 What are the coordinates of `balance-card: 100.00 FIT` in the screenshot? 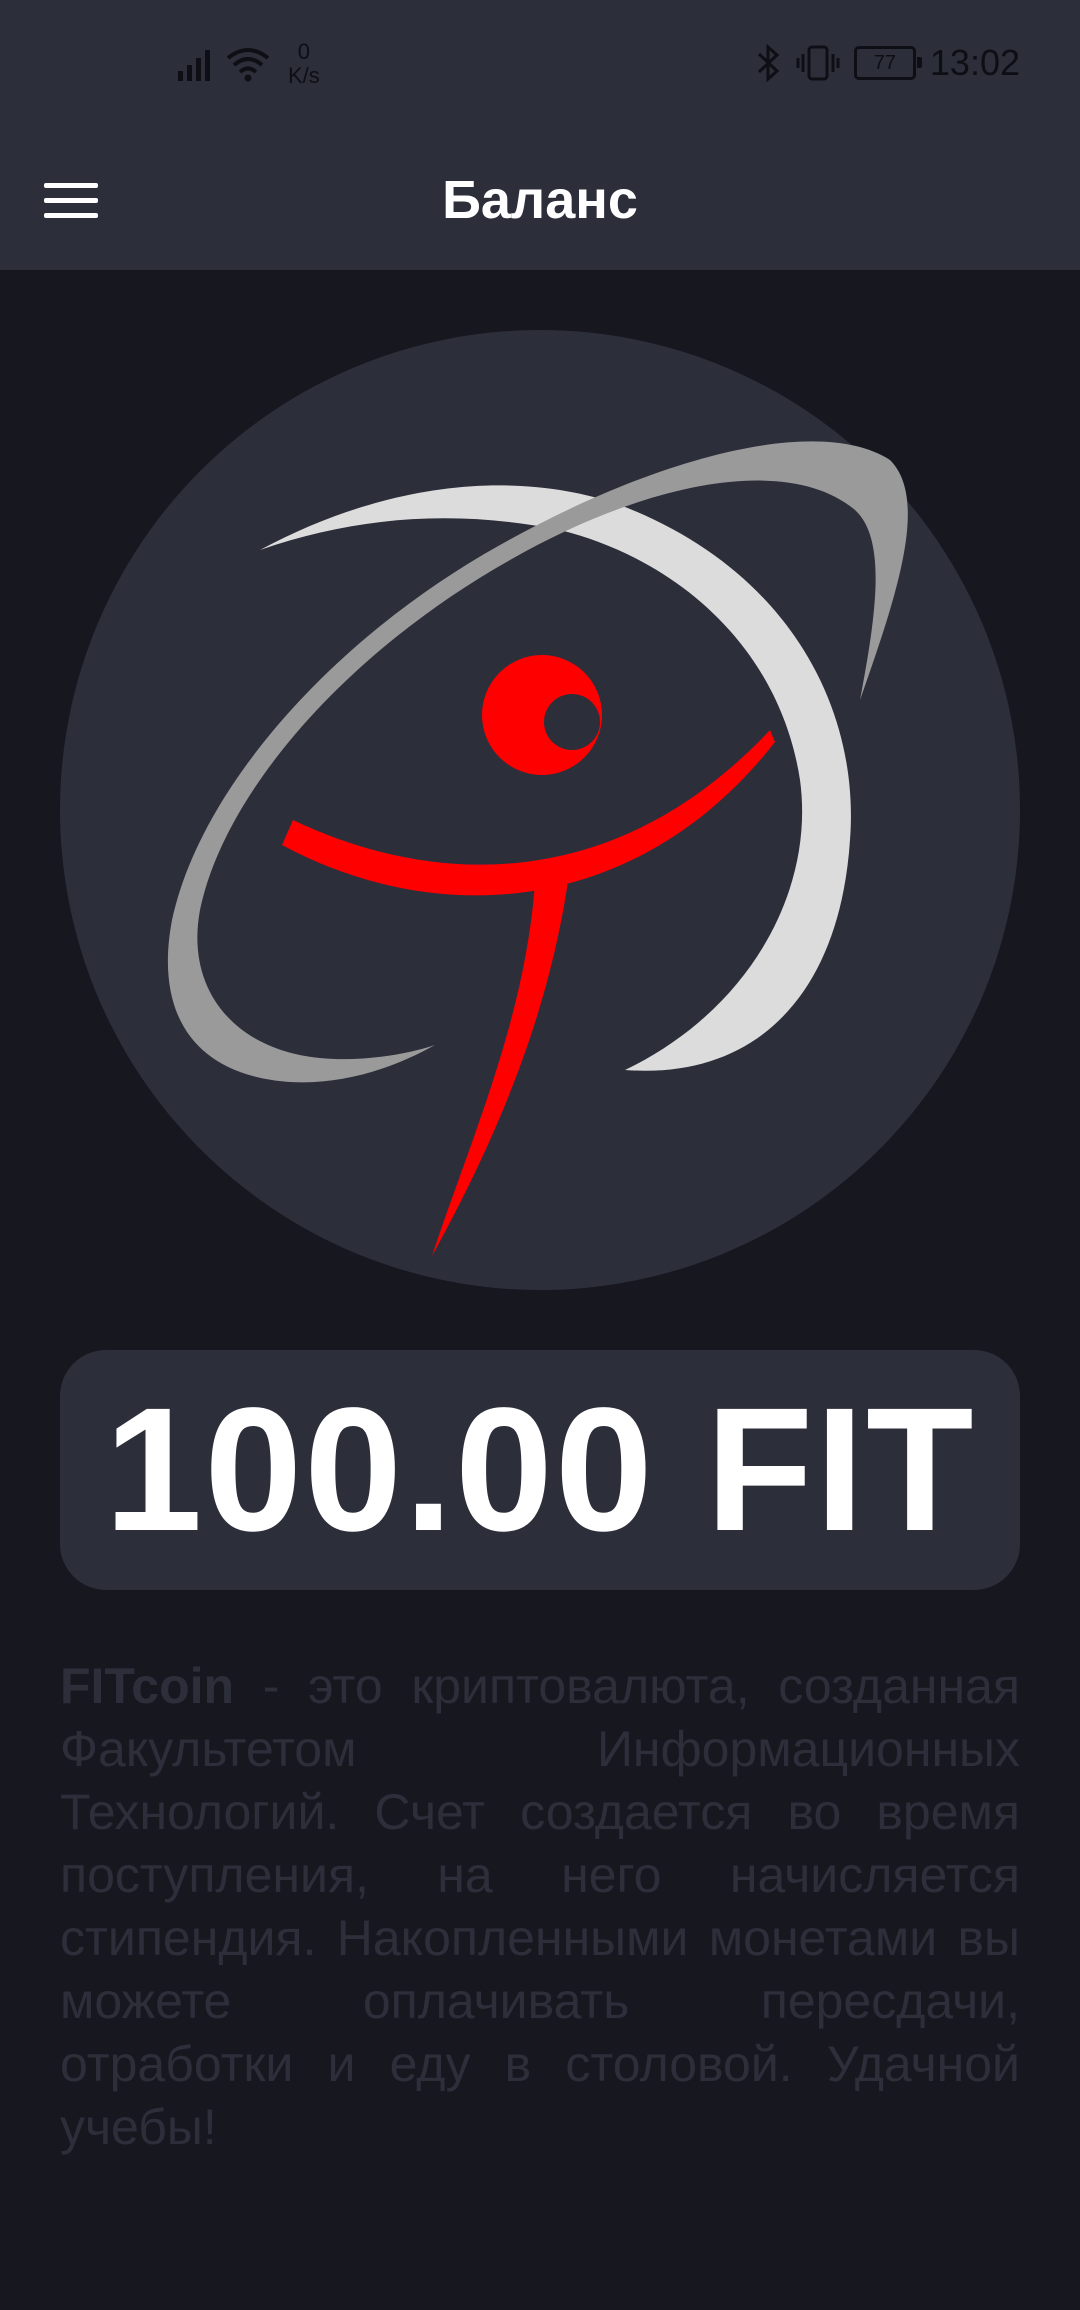 It's located at (540, 1470).